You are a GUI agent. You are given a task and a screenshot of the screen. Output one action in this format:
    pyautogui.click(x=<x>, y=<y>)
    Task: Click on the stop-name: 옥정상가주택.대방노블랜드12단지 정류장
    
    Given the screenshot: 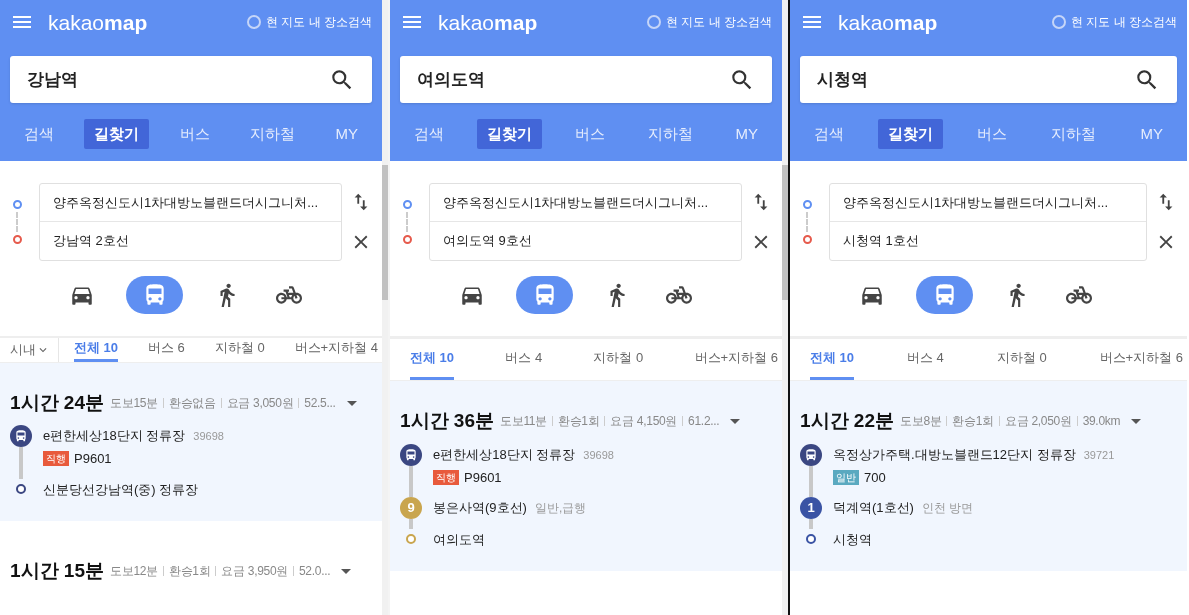 What is the action you would take?
    pyautogui.click(x=954, y=454)
    